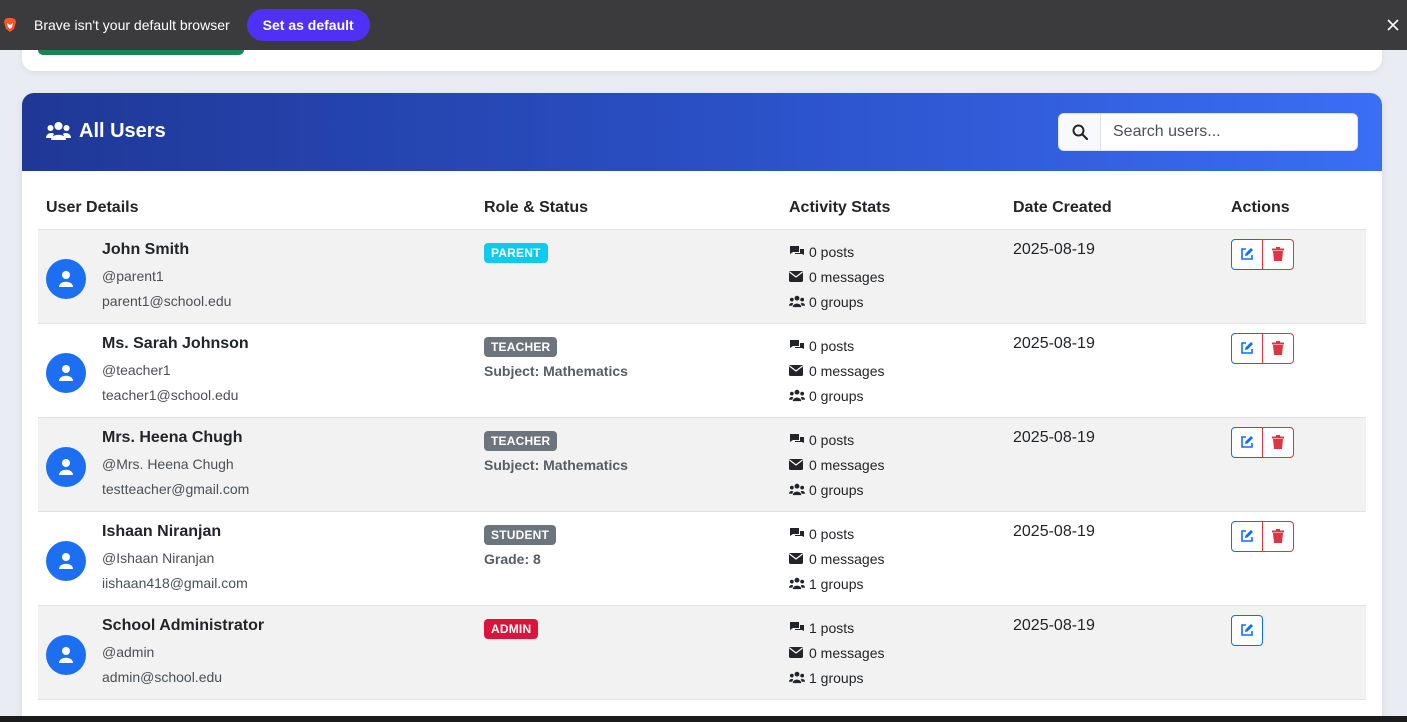  I want to click on user-handle: @Mrs. Heena Chugh, so click(168, 463).